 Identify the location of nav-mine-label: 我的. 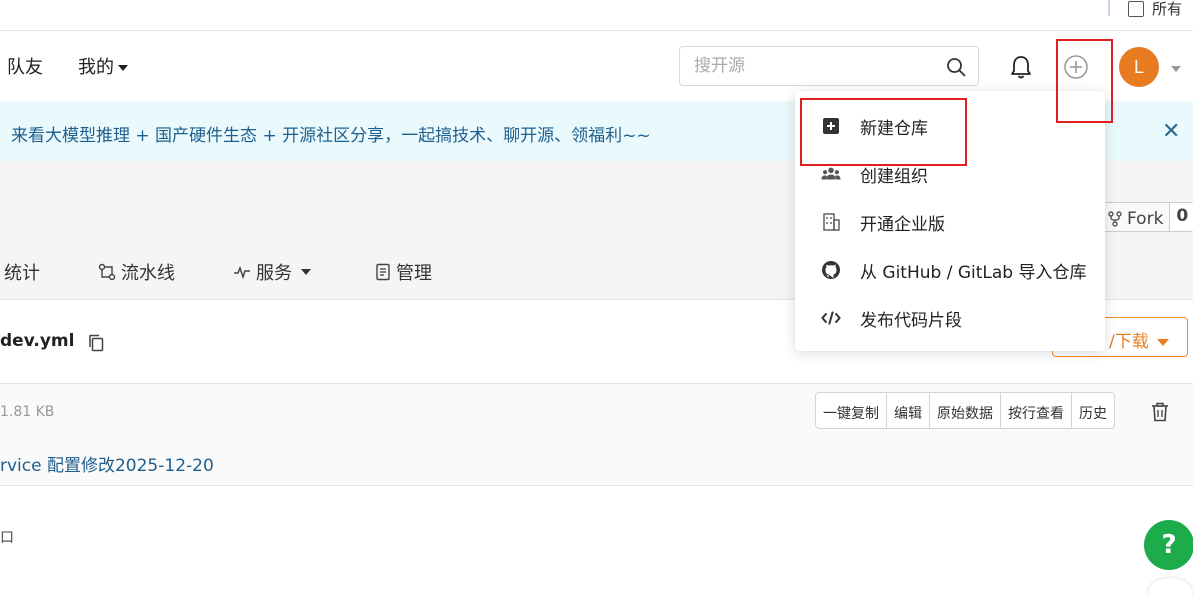
(96, 67).